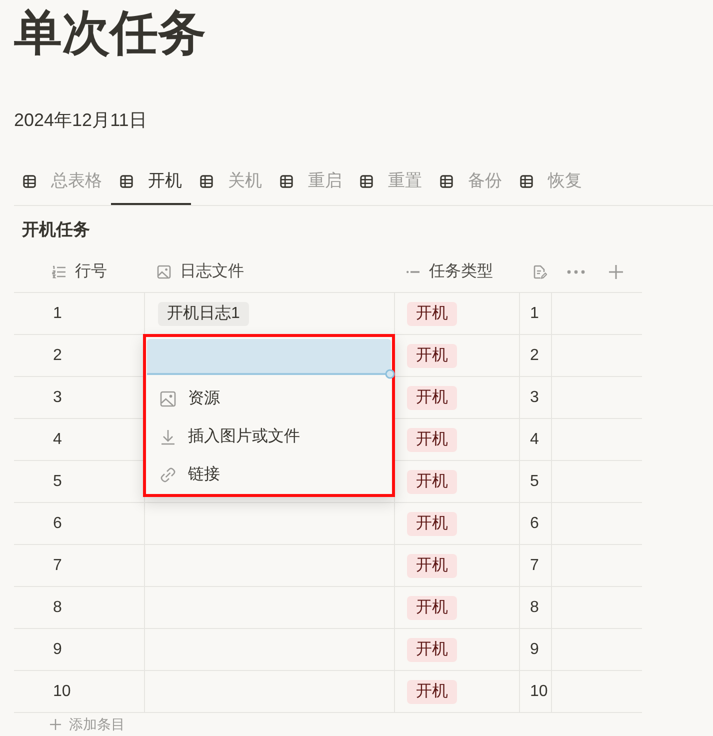 The height and width of the screenshot is (736, 713). What do you see at coordinates (461, 272) in the screenshot?
I see `column-header: 任务类型` at bounding box center [461, 272].